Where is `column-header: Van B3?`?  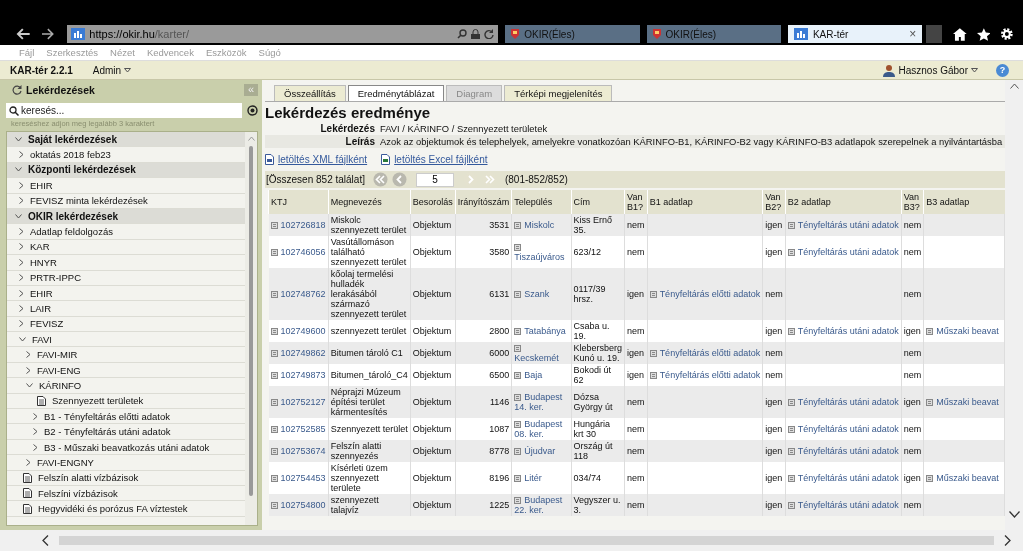 column-header: Van B3? is located at coordinates (912, 202).